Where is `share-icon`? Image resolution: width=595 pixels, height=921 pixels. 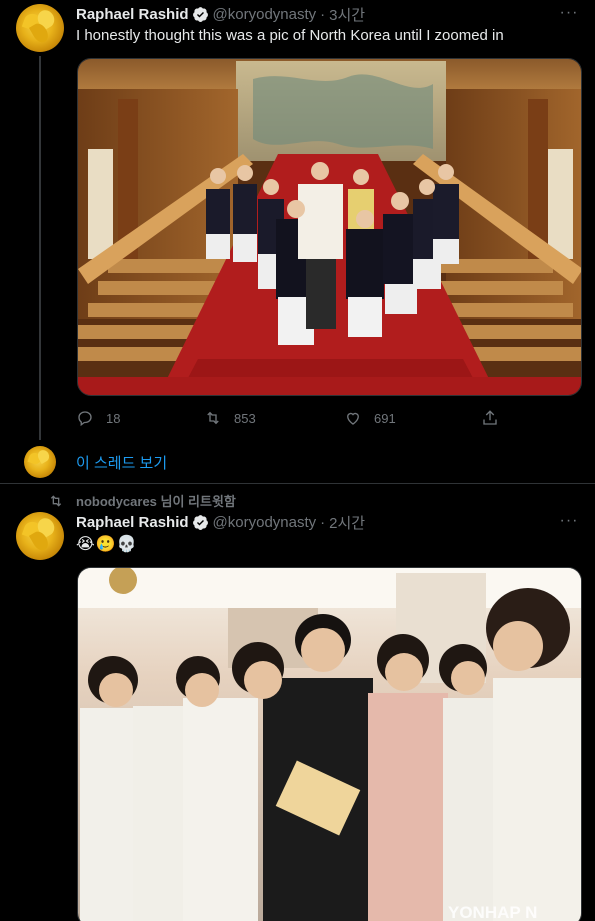 share-icon is located at coordinates (490, 417).